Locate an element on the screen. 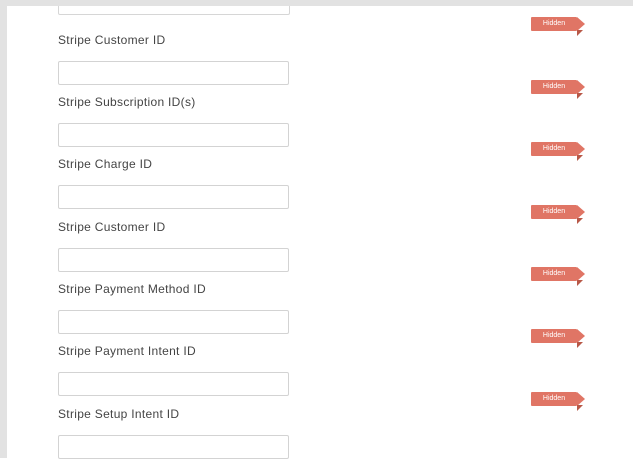 The width and height of the screenshot is (633, 459). stripe-payment-intent-id-input is located at coordinates (173, 384).